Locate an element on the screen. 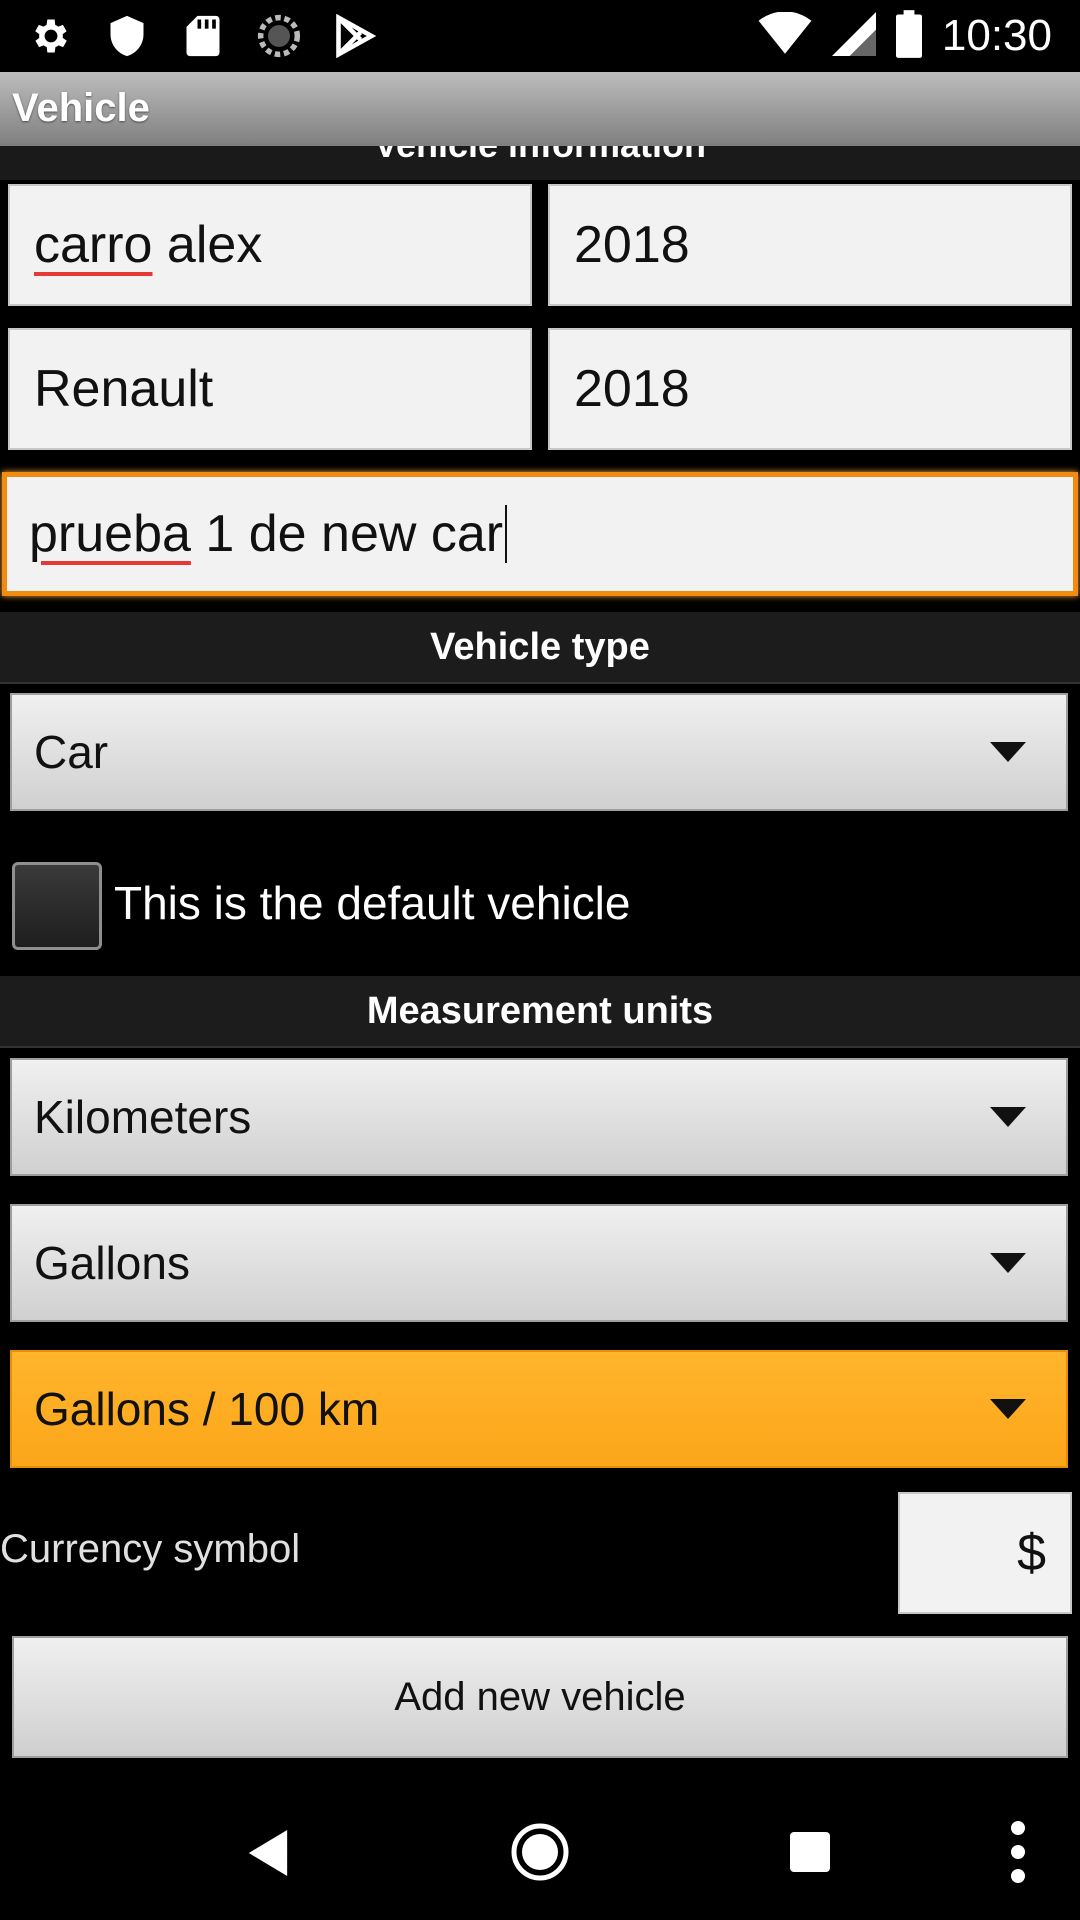 The height and width of the screenshot is (1920, 1080). currency-symbol-field: $ is located at coordinates (985, 1553).